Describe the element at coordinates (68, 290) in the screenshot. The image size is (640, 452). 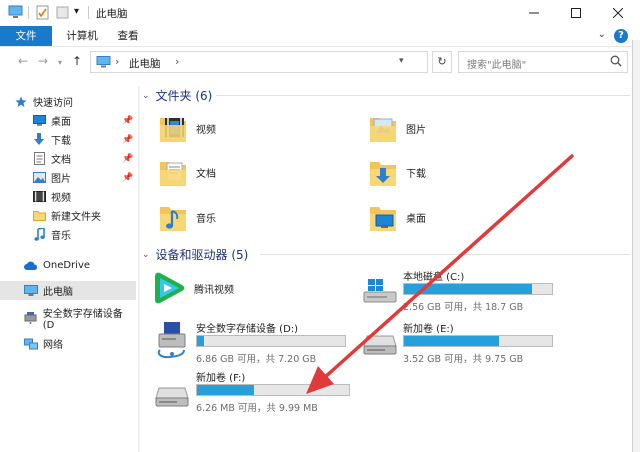
I see `sidebar-item-this-pc: 此电脑` at that location.